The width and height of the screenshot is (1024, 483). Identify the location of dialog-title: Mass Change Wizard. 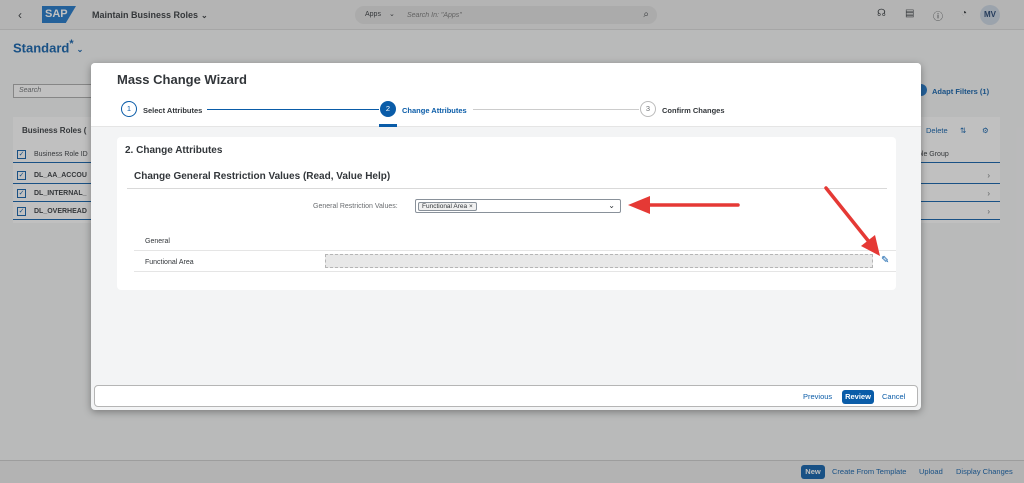
(182, 79).